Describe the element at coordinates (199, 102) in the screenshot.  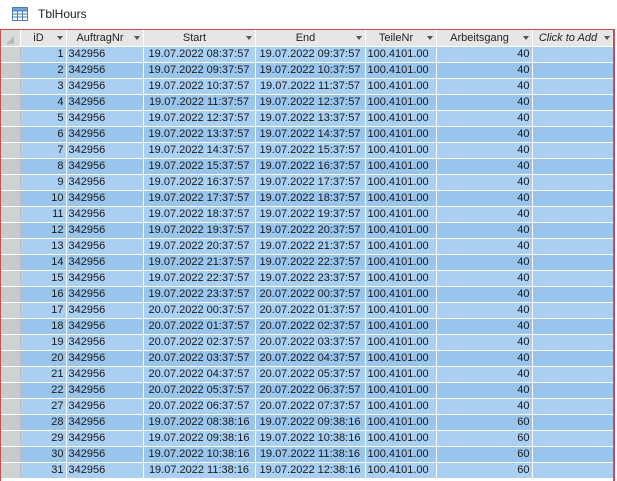
I see `cell-start: 19.07.2022 11:37:57` at that location.